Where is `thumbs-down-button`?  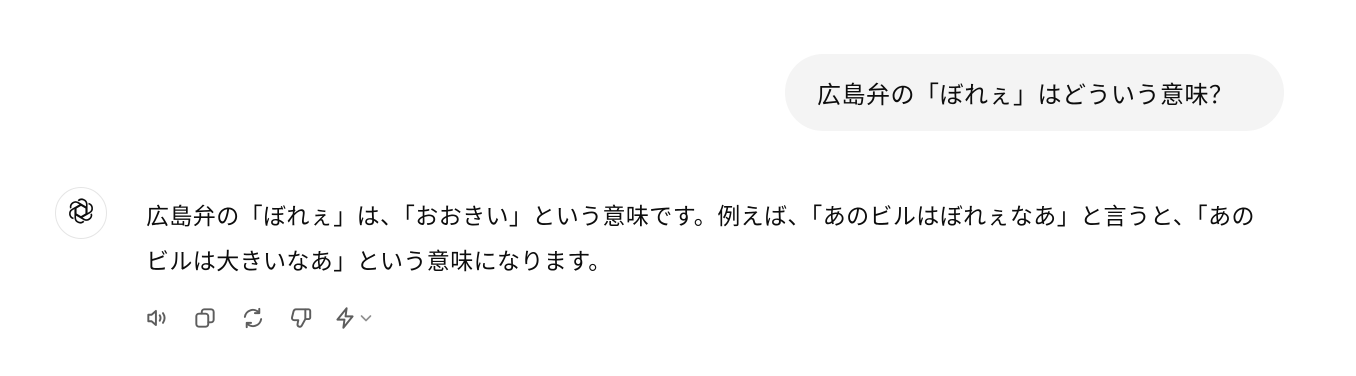
thumbs-down-button is located at coordinates (301, 320).